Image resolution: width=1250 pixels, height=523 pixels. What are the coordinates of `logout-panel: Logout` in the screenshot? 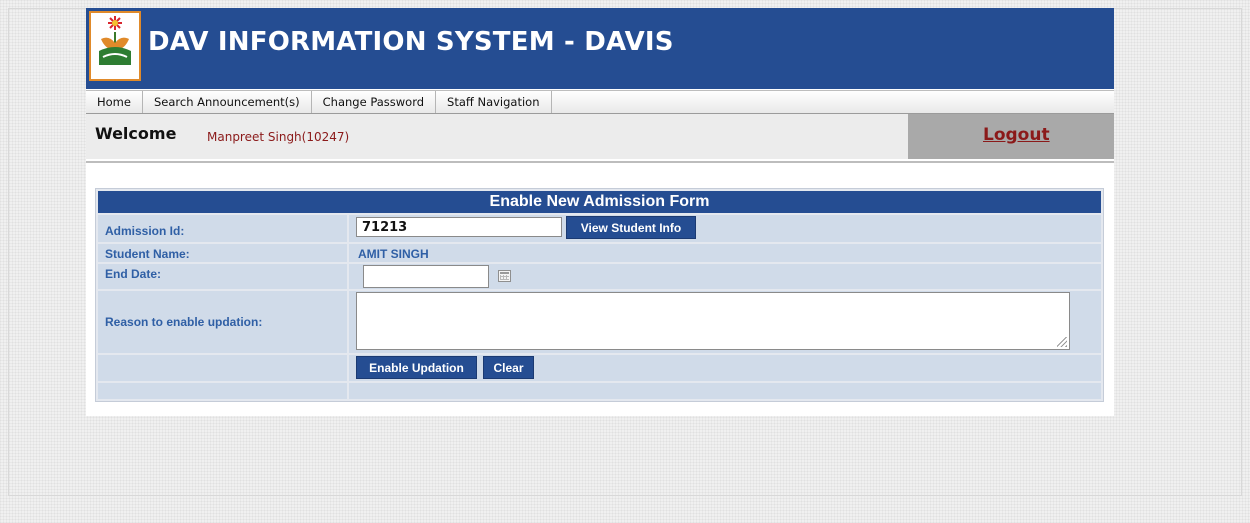 It's located at (1011, 136).